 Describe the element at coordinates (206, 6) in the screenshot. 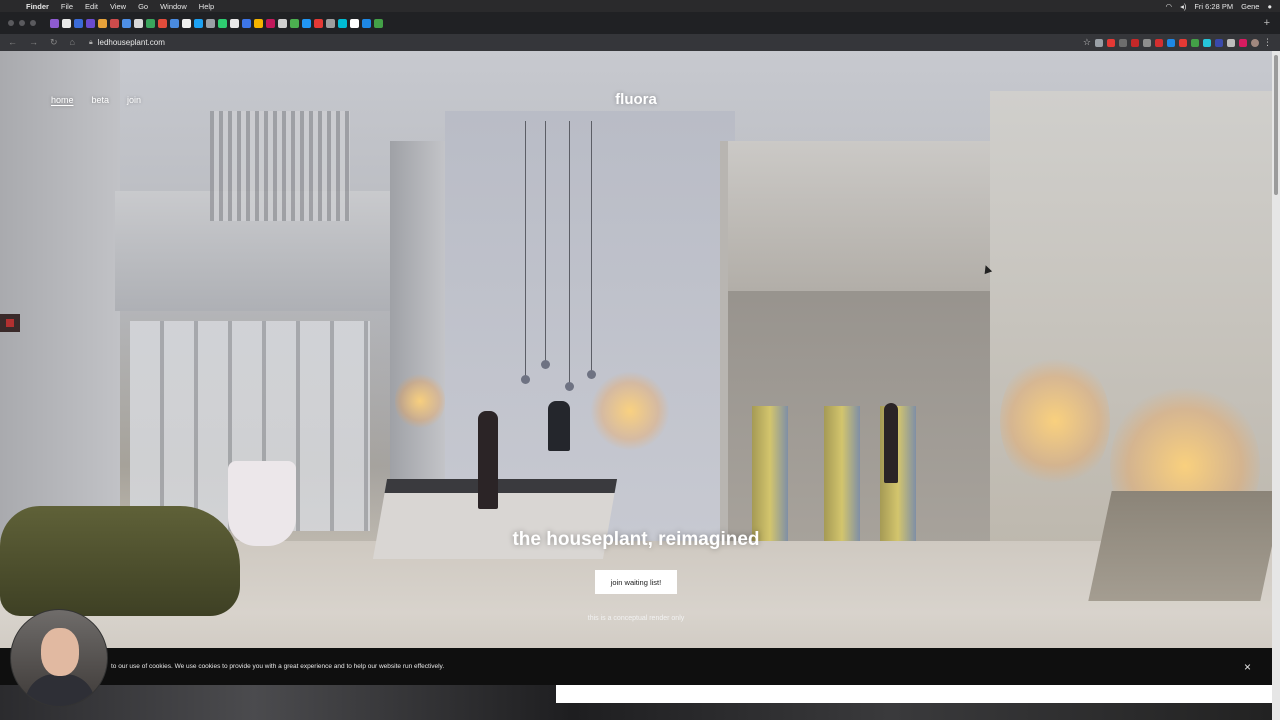

I see `menu-help: Help` at that location.